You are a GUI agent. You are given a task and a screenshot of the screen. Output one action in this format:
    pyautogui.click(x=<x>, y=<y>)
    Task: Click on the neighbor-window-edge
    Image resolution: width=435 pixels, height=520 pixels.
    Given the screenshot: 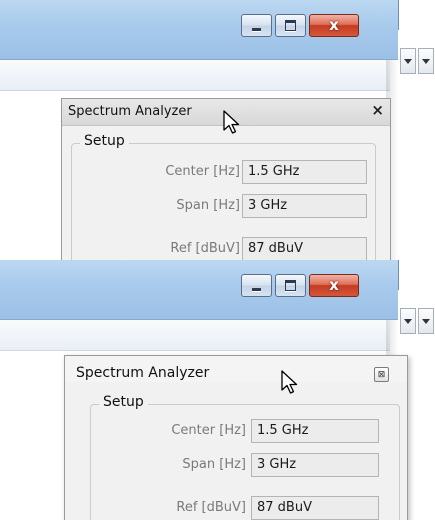 What is the action you would take?
    pyautogui.click(x=416, y=145)
    